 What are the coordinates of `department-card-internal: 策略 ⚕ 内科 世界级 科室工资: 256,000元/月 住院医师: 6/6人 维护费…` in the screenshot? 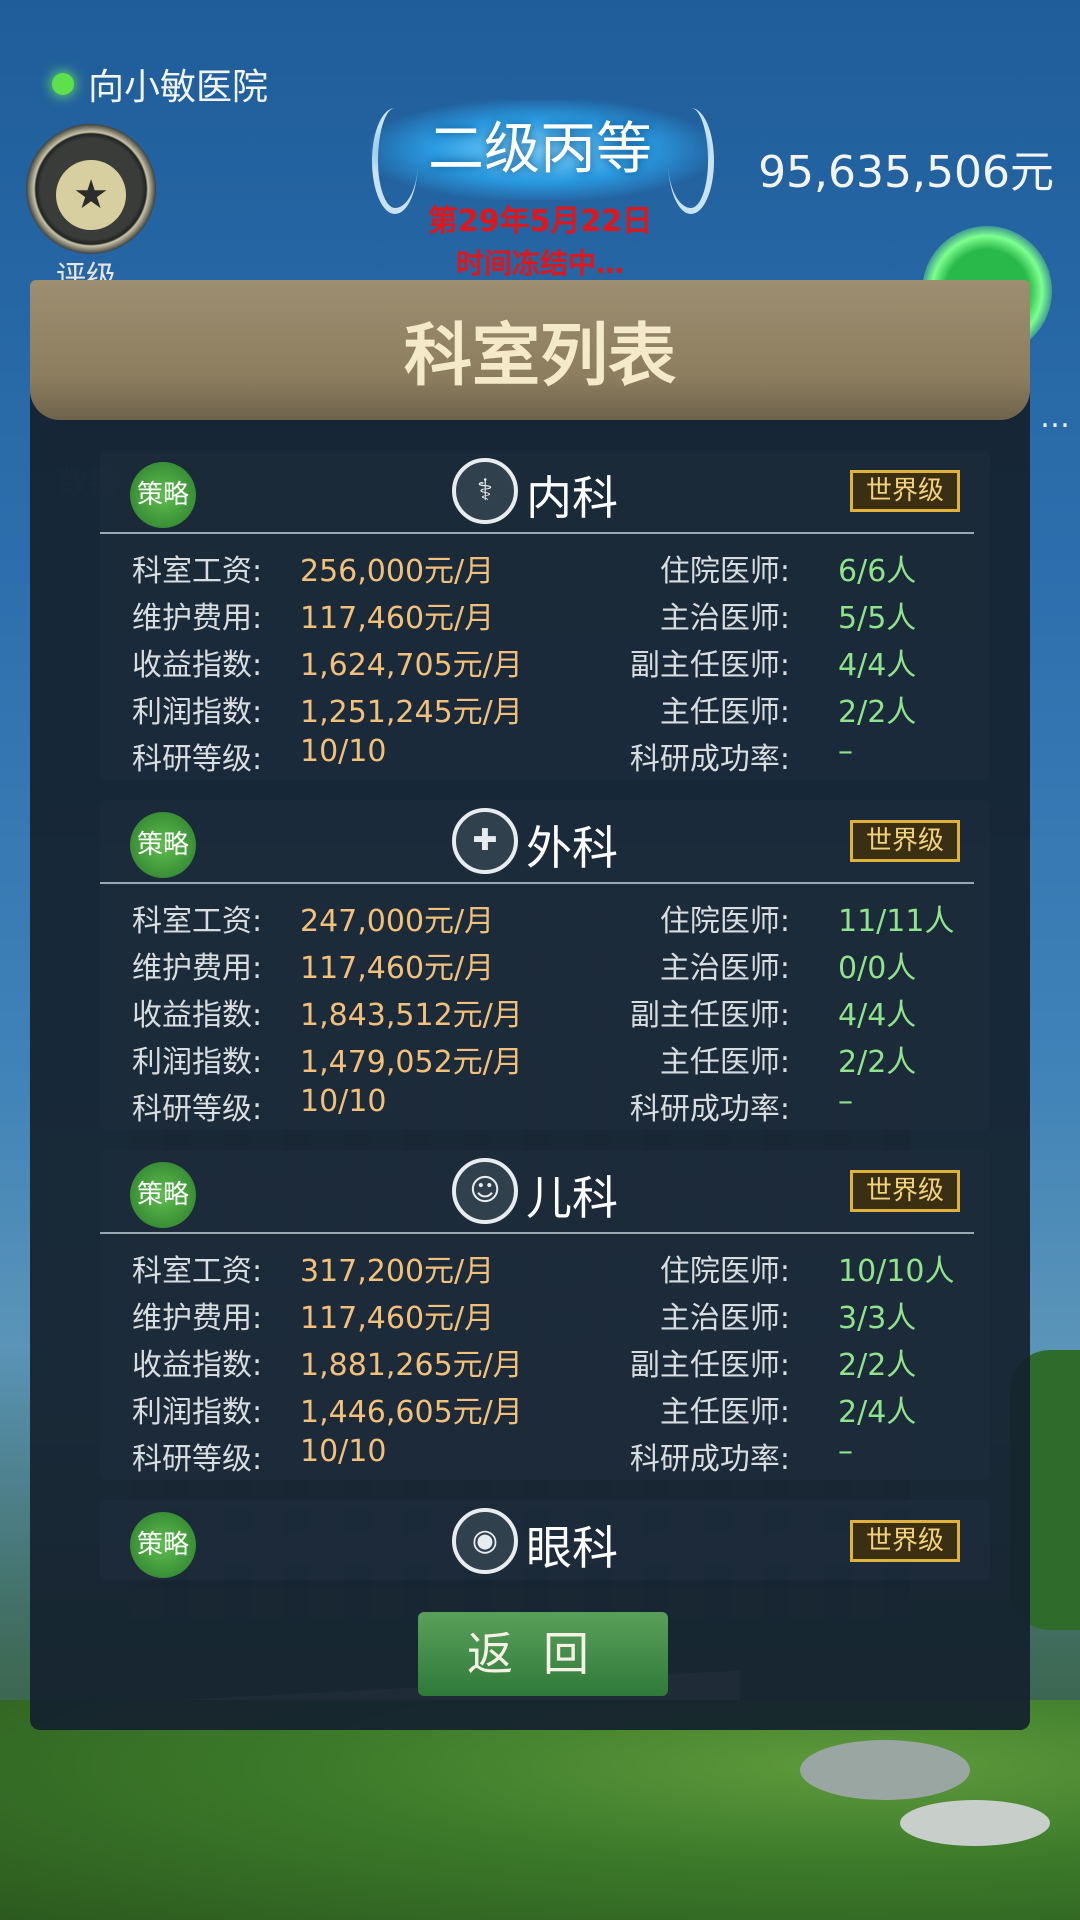 It's located at (545, 615).